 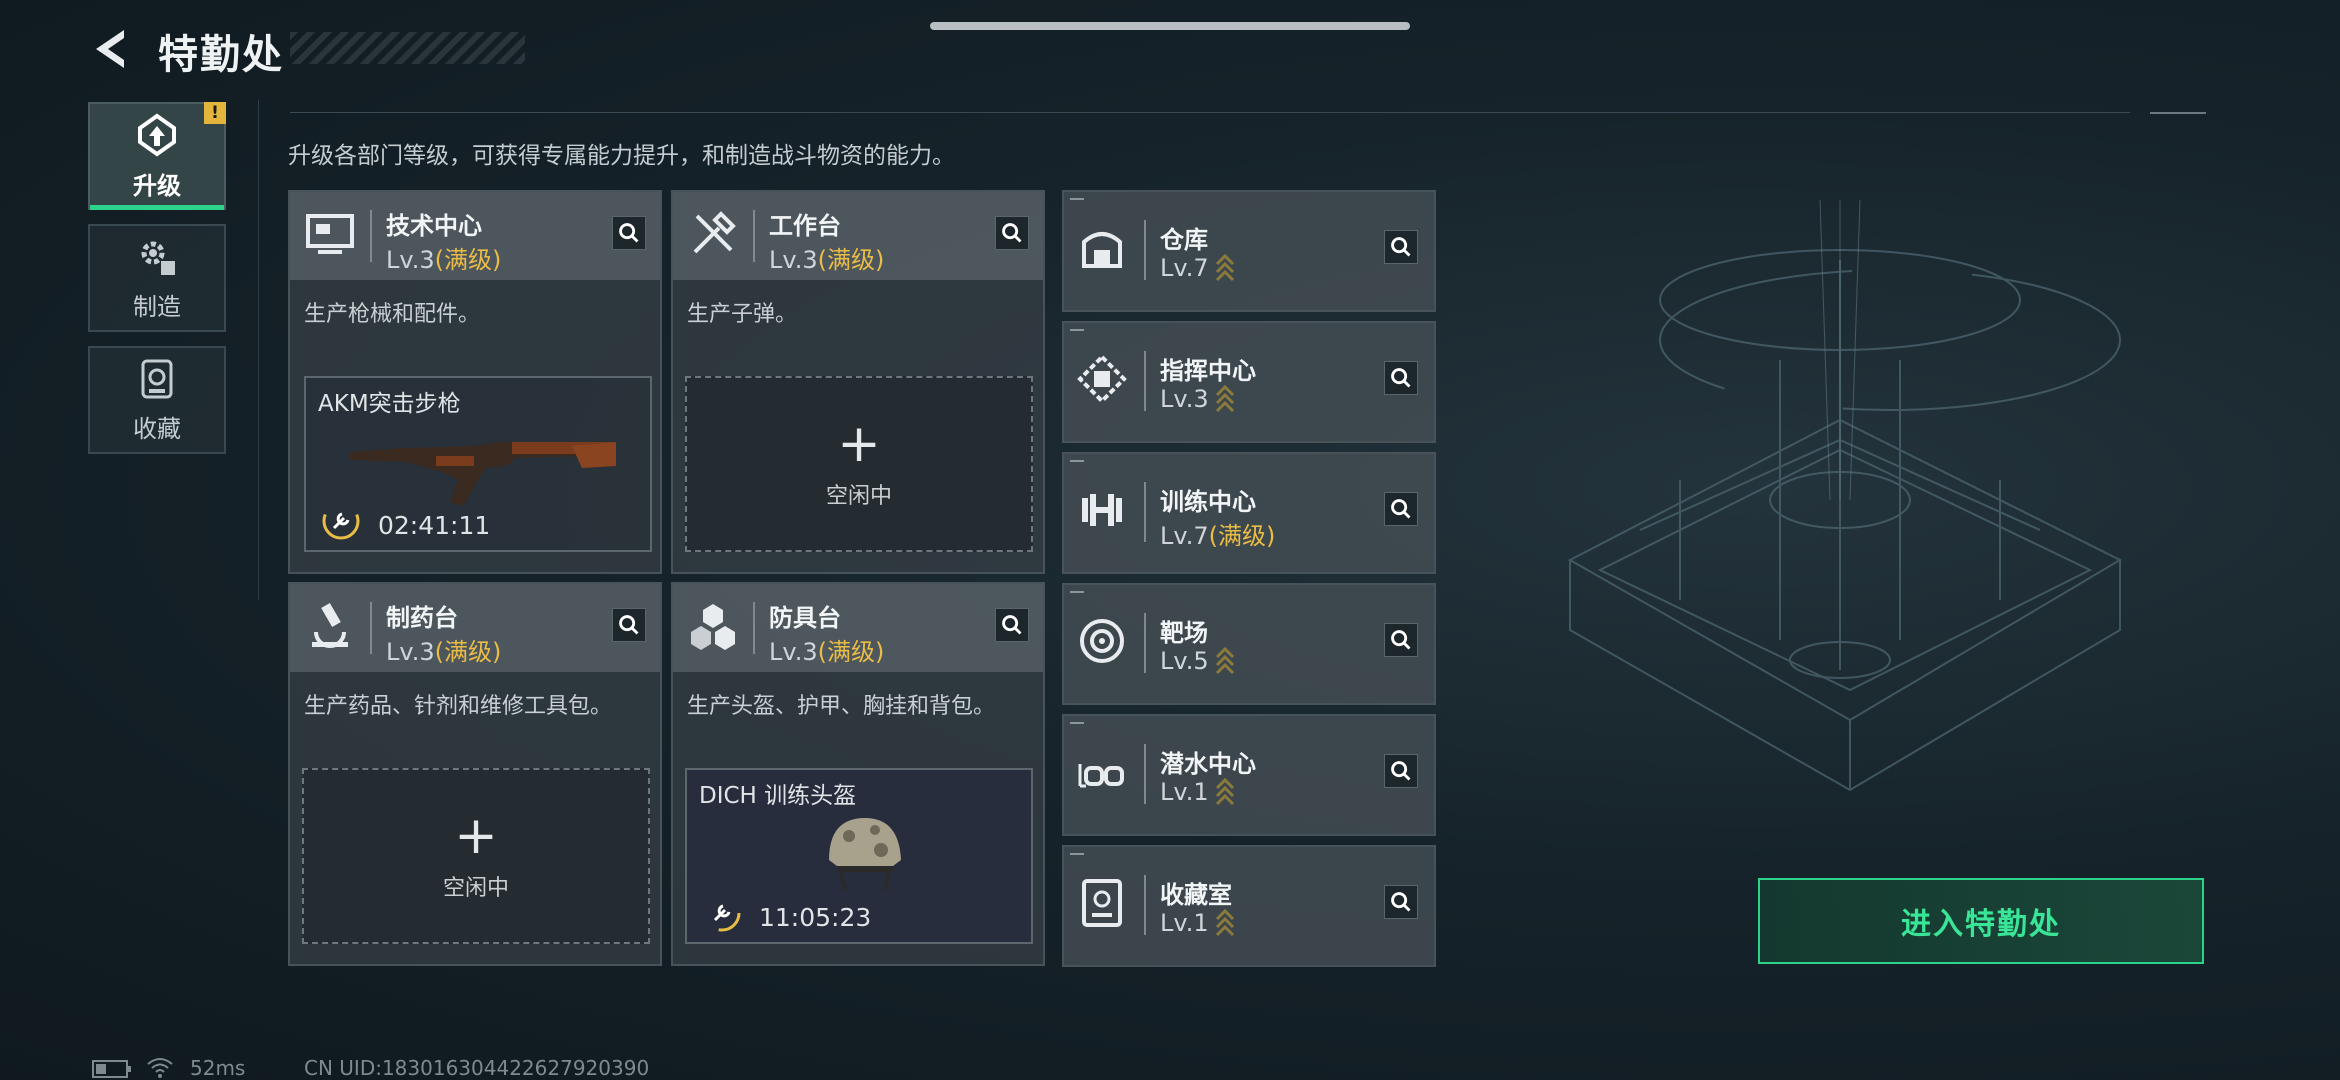 What do you see at coordinates (1102, 510) in the screenshot?
I see `dumbbell-icon` at bounding box center [1102, 510].